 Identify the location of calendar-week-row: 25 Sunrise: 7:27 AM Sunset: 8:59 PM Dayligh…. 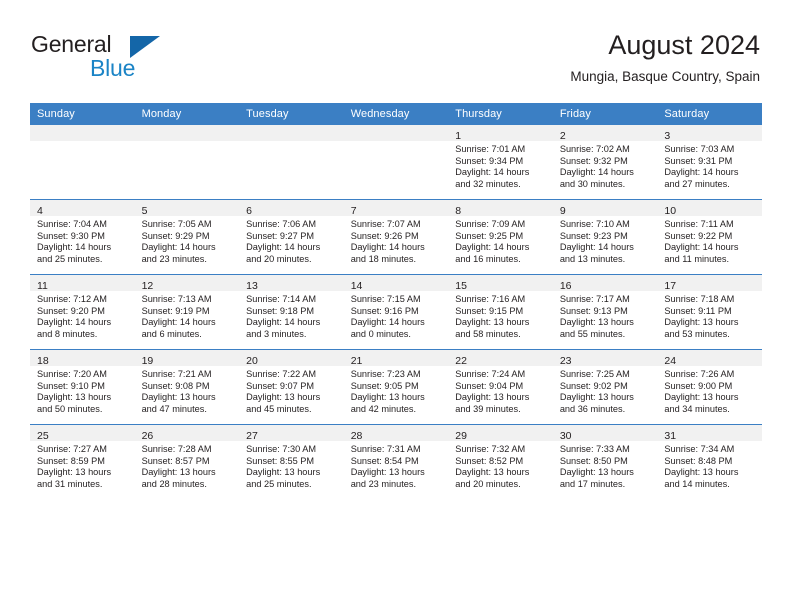
(396, 461).